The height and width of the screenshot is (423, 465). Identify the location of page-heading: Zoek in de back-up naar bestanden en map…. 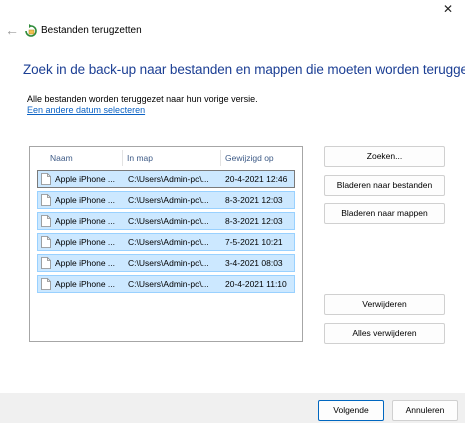
(244, 69).